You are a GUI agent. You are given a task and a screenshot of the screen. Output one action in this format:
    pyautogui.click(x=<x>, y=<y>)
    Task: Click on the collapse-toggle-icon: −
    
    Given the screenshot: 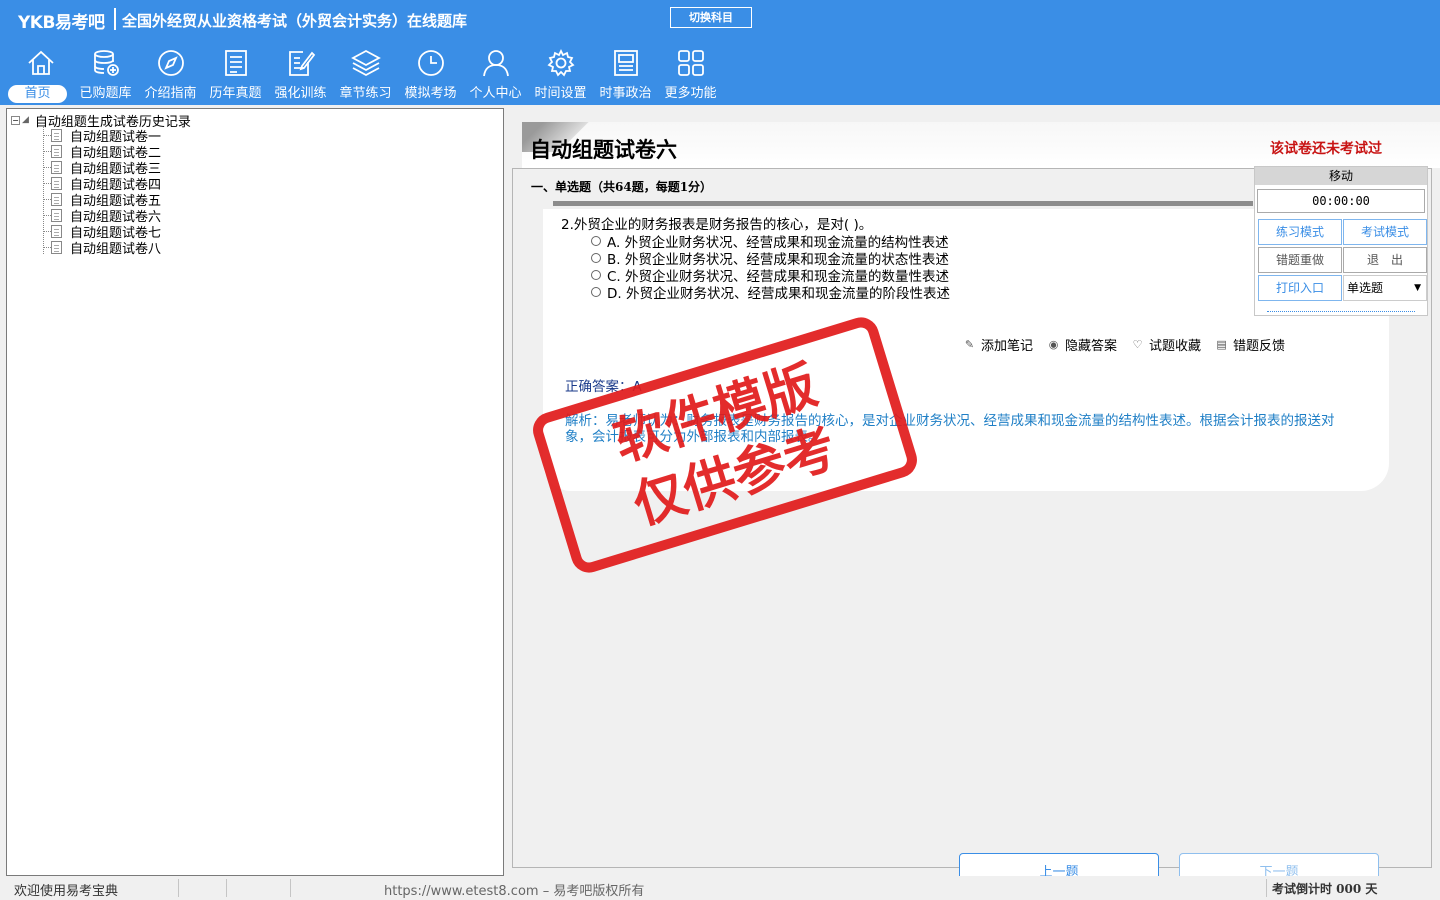 What is the action you would take?
    pyautogui.click(x=15, y=120)
    